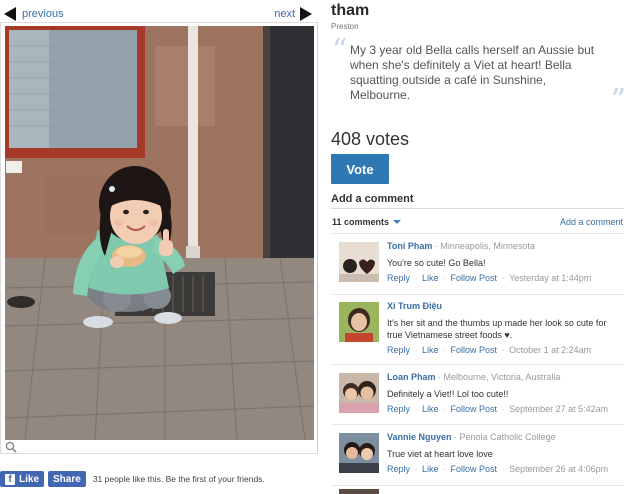  I want to click on facebook-icon: f, so click(10, 479).